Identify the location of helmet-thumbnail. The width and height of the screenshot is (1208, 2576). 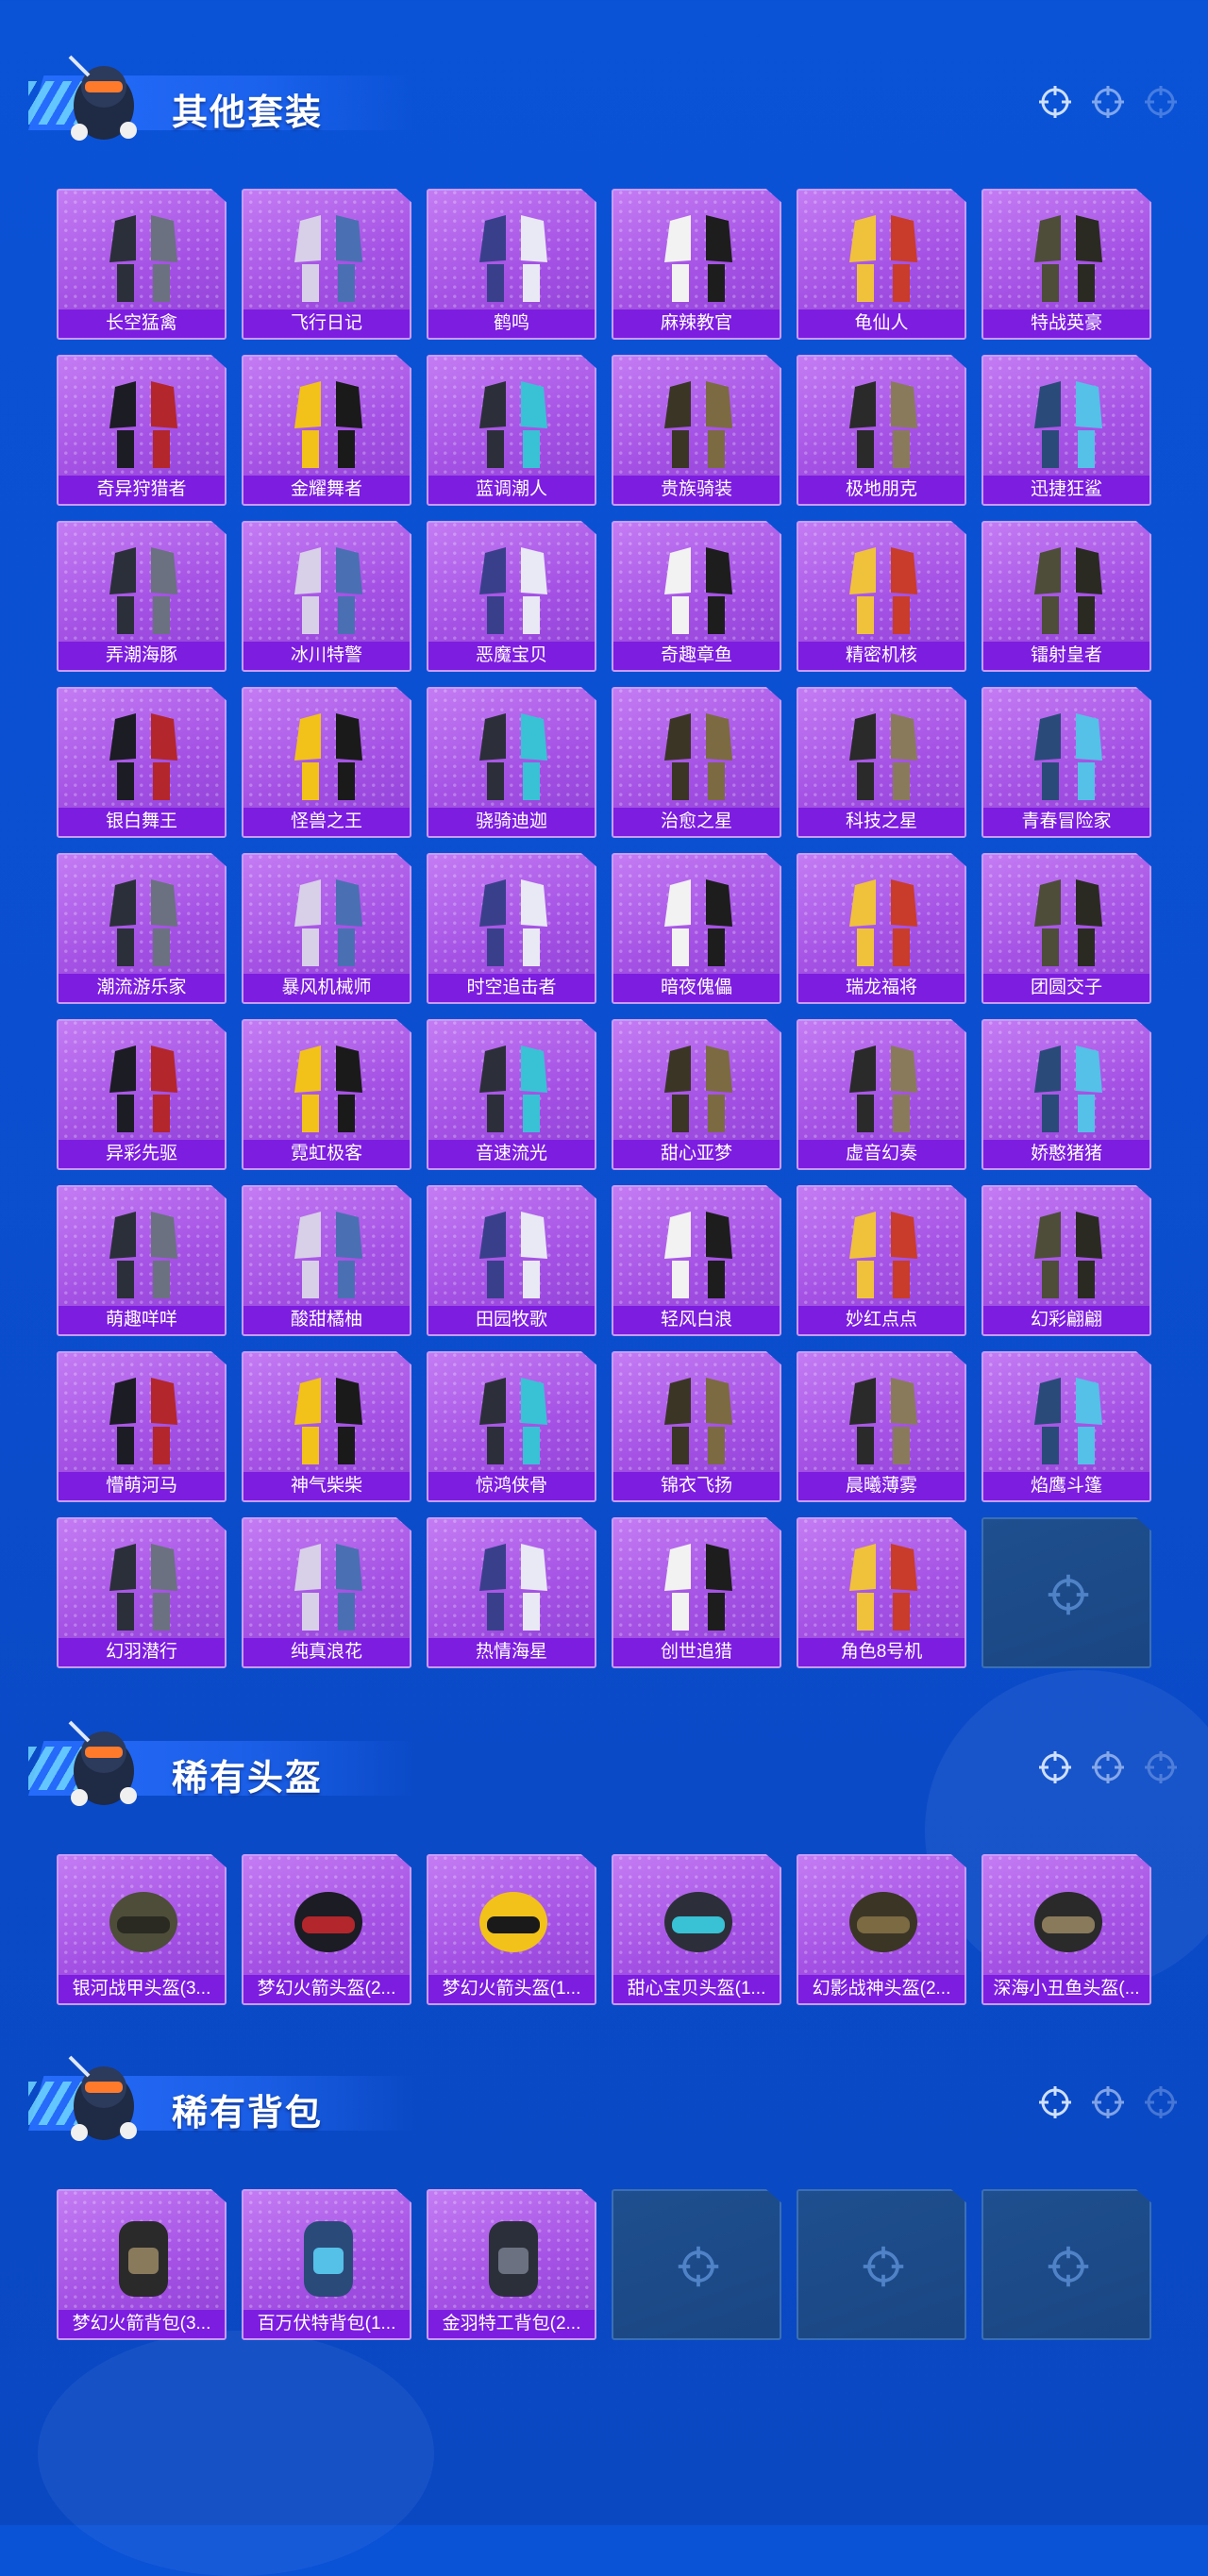
(513, 1922).